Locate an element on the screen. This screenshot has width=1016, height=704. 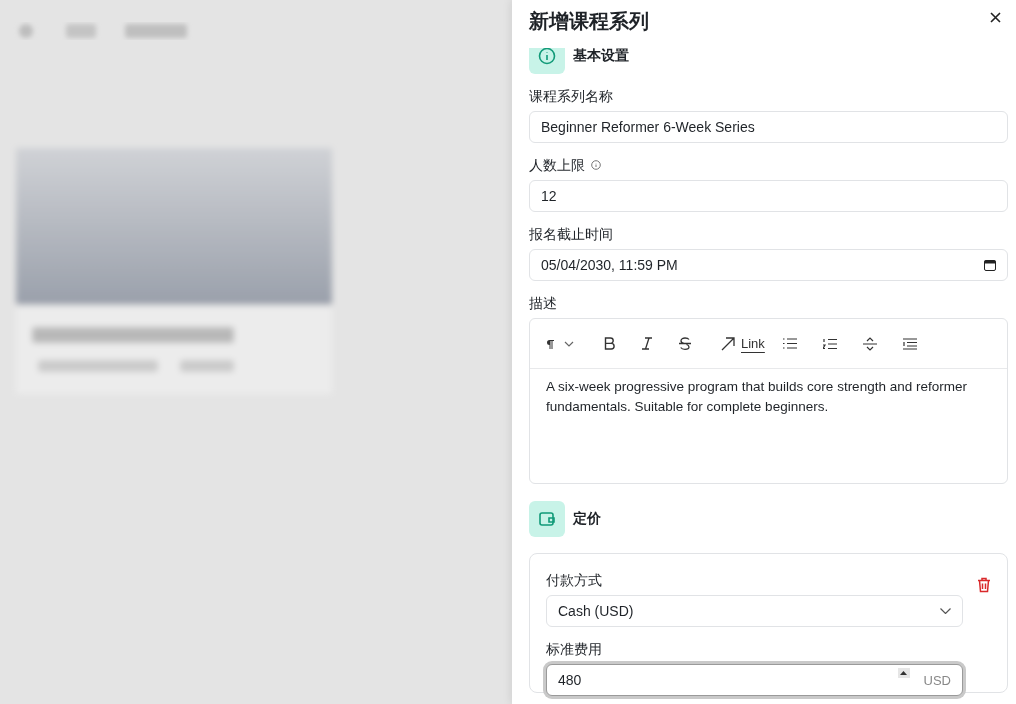
link-button: Link is located at coordinates (753, 343).